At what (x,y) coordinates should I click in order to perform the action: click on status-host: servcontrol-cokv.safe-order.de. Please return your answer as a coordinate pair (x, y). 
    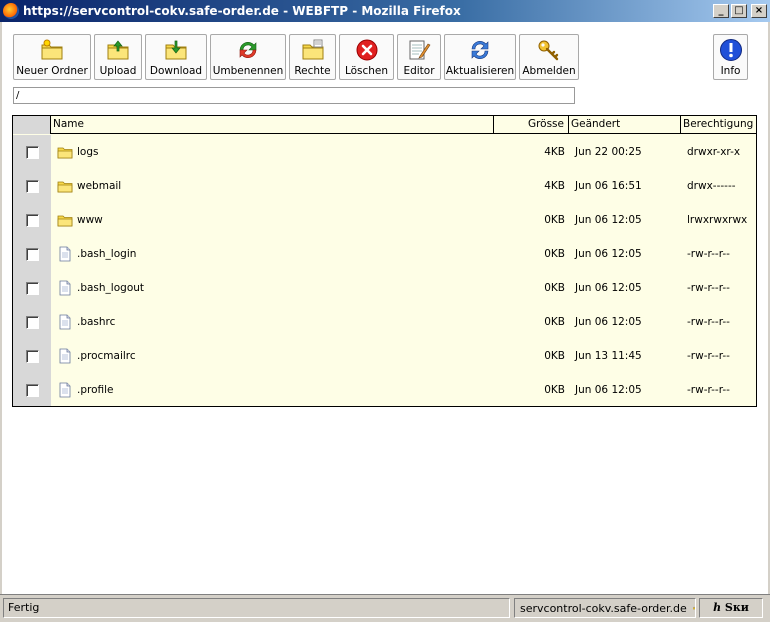
    Looking at the image, I should click on (605, 608).